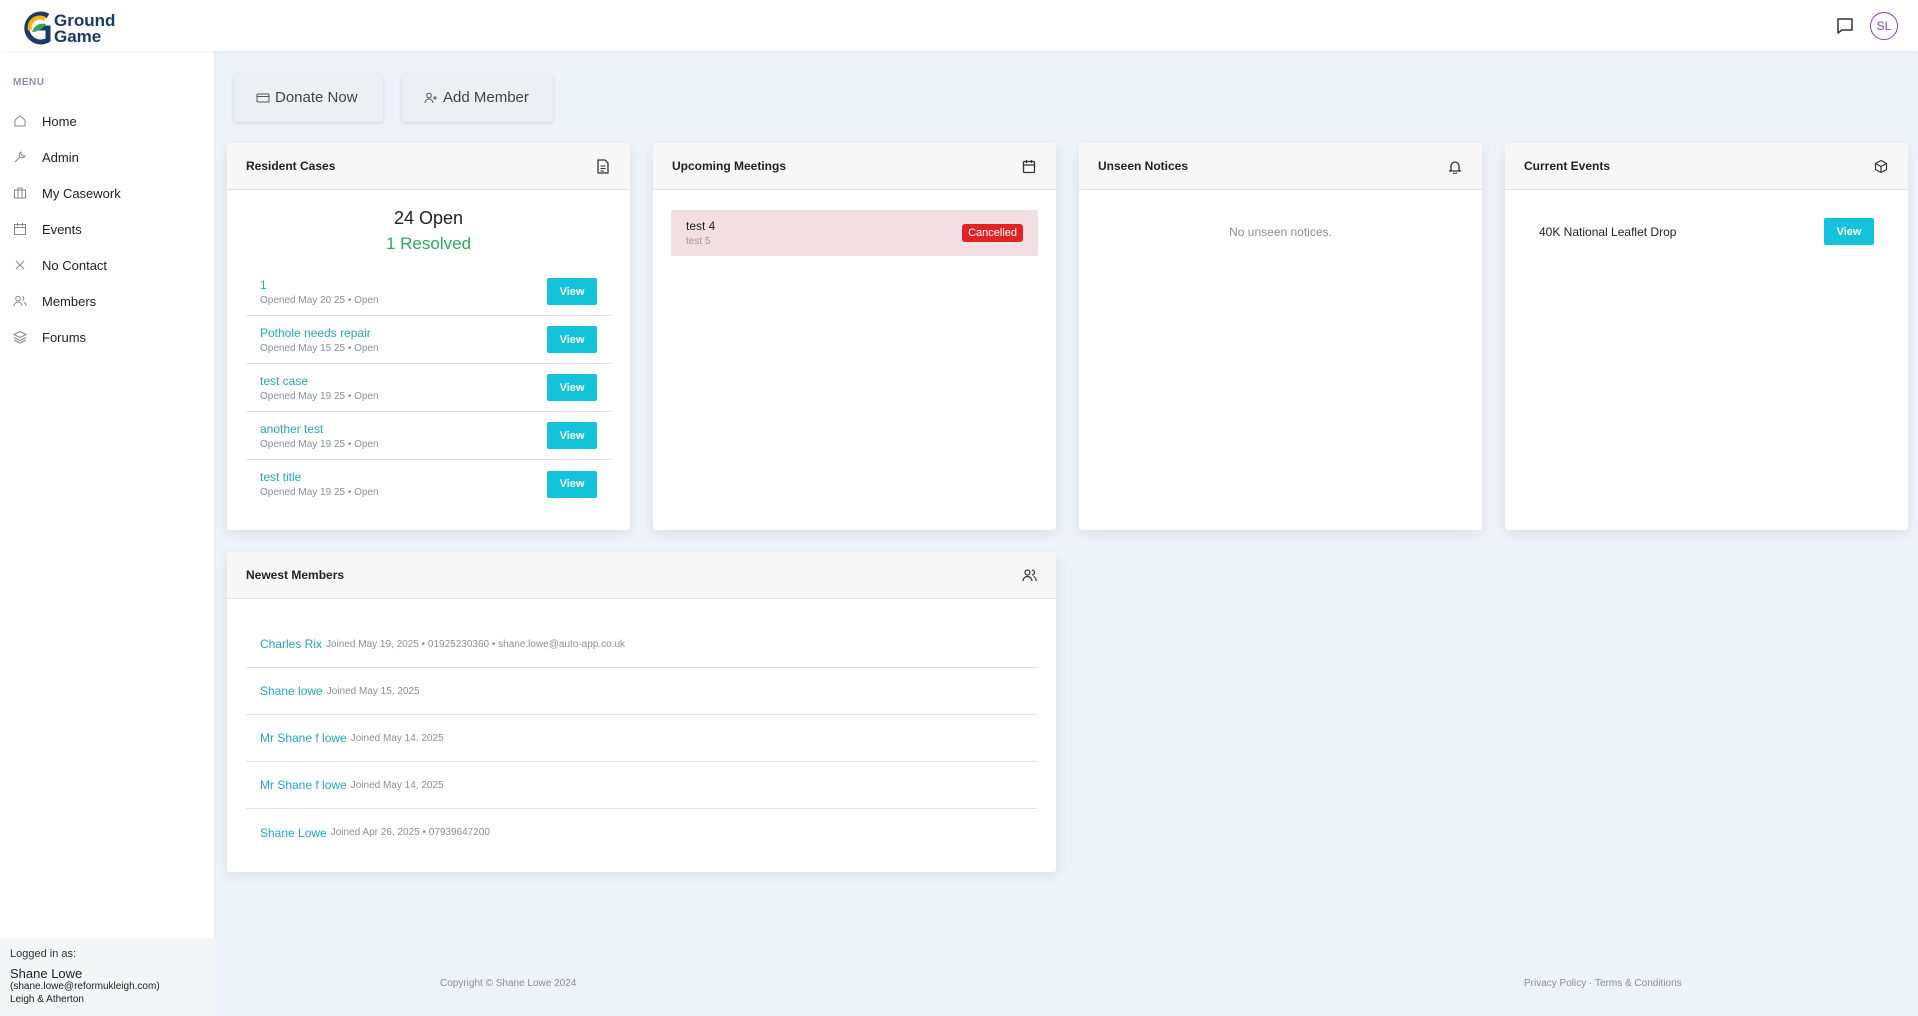 The height and width of the screenshot is (1016, 1918). Describe the element at coordinates (373, 691) in the screenshot. I see `member-details: Joined May 15, 2025` at that location.